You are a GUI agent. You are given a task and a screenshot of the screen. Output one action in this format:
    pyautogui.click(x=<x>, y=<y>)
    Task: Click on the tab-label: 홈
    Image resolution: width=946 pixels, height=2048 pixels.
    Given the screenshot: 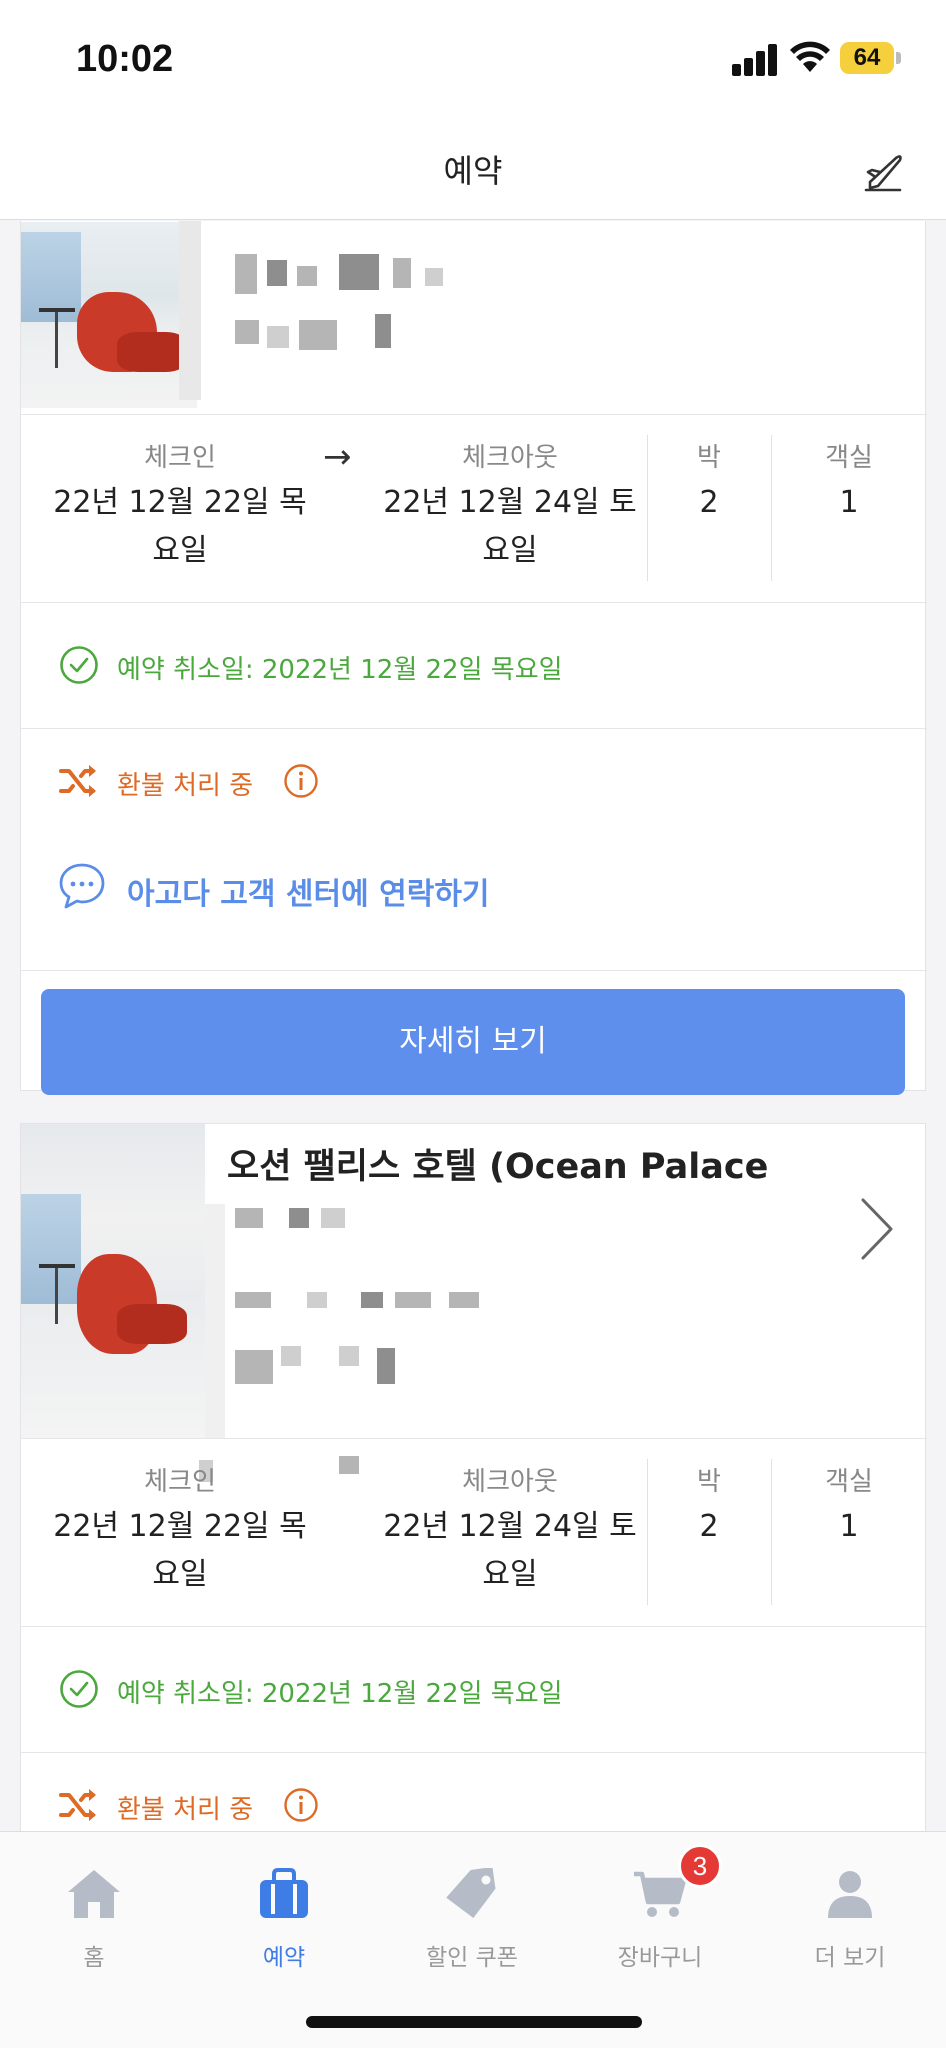 What is the action you would take?
    pyautogui.click(x=94, y=1958)
    